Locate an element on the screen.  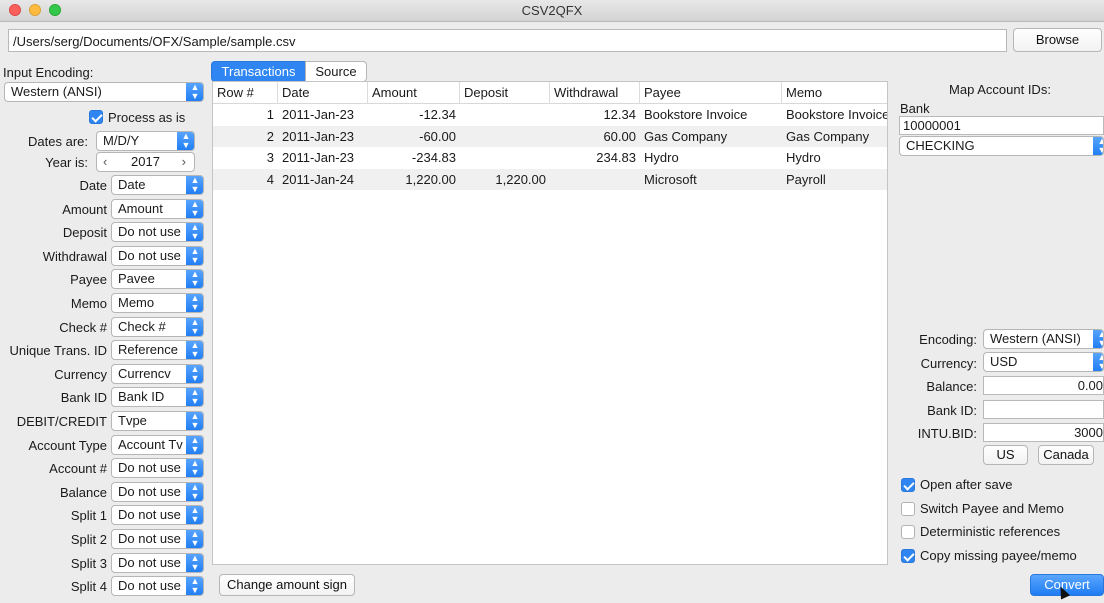
col-row-number: Row # is located at coordinates (245, 93).